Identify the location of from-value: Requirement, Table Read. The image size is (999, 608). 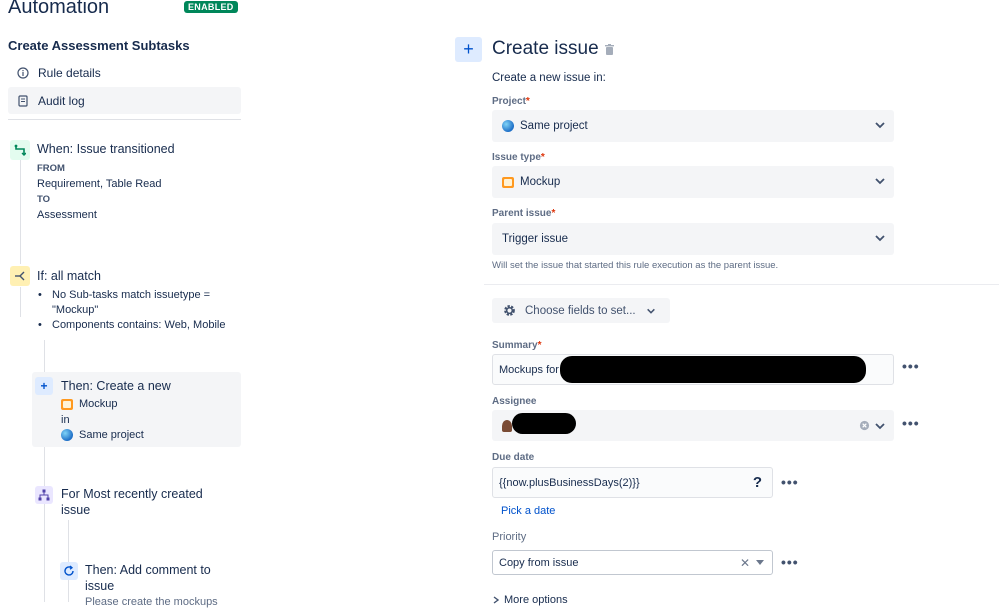
(99, 184).